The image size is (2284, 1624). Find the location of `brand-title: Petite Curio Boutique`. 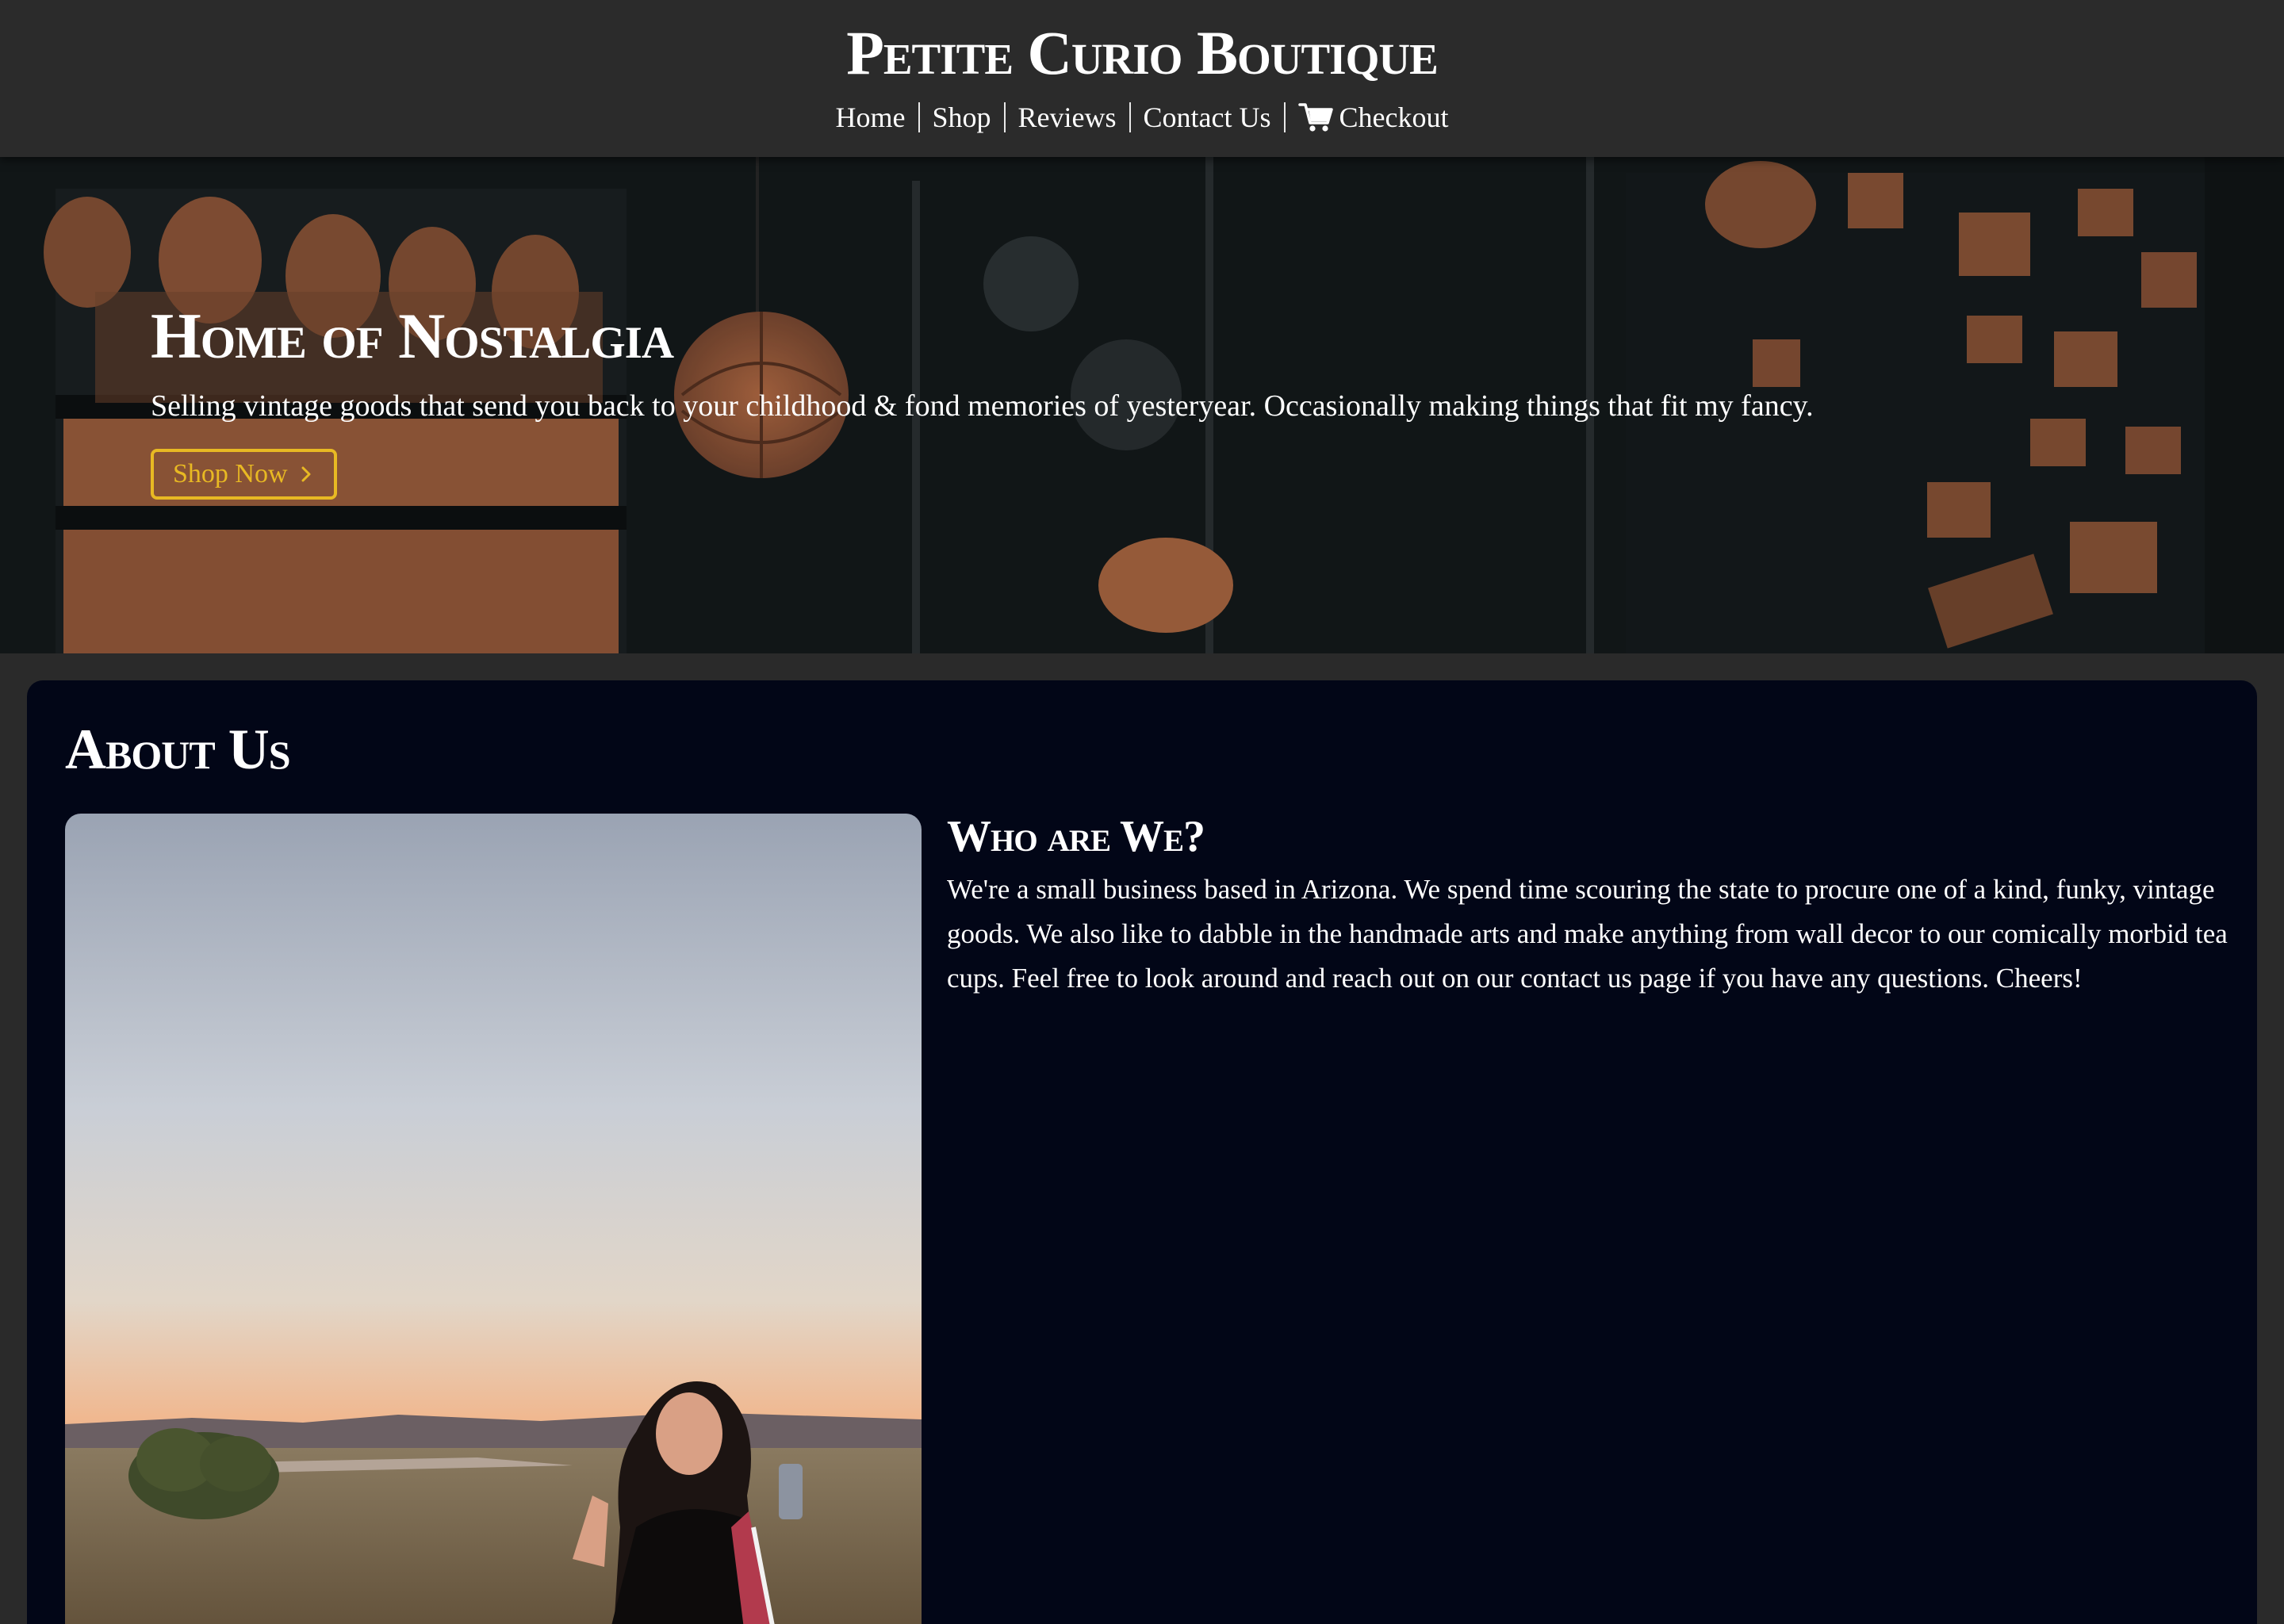

brand-title: Petite Curio Boutique is located at coordinates (1142, 53).